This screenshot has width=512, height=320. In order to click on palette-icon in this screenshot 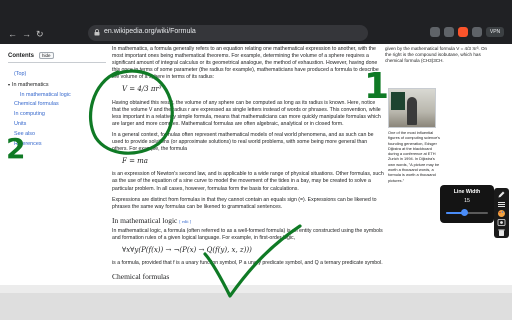, I will do `click(501, 213)`.